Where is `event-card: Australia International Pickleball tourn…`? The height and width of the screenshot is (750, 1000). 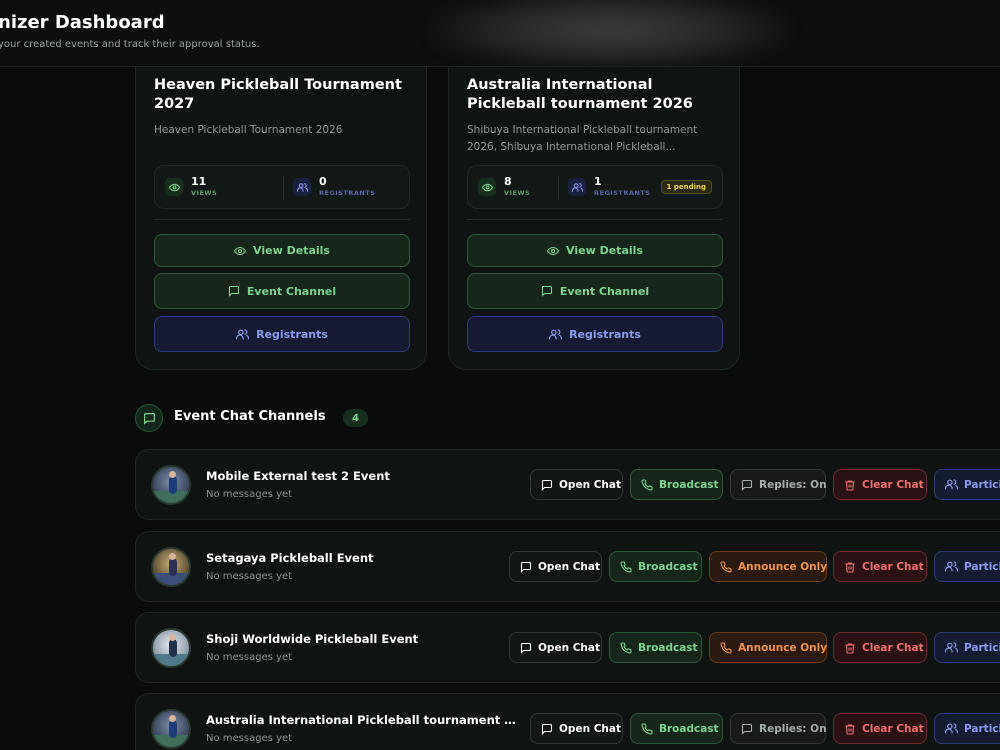 event-card: Australia International Pickleball tourn… is located at coordinates (594, 205).